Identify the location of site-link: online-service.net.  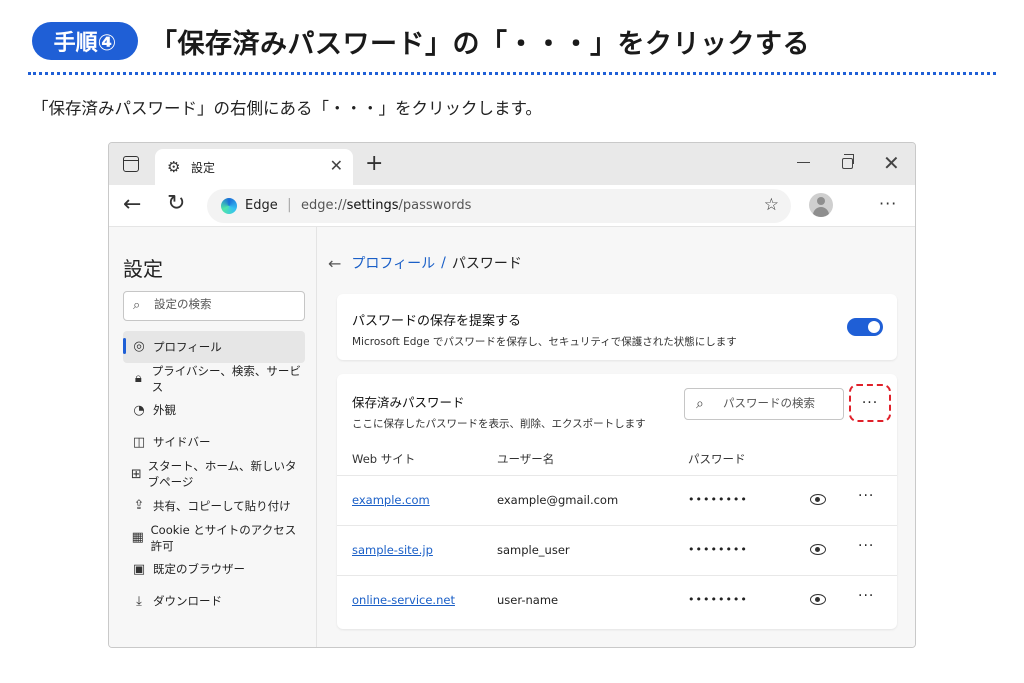
(403, 600).